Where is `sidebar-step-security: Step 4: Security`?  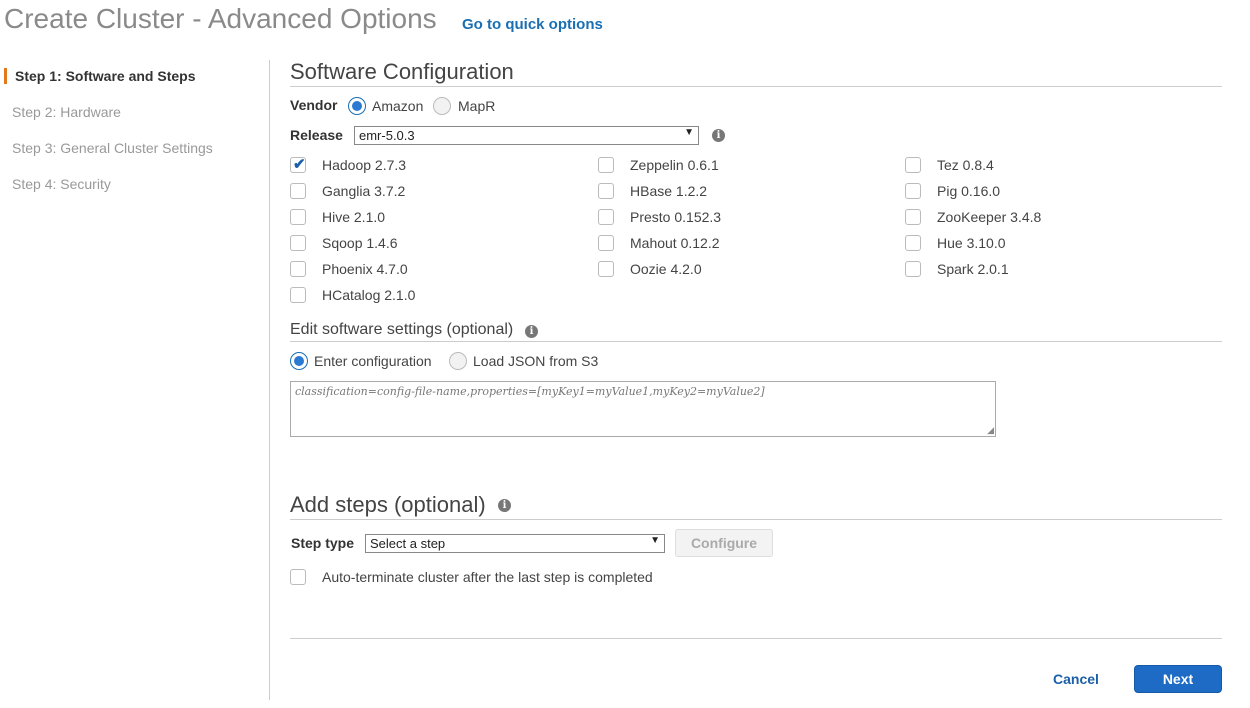 sidebar-step-security: Step 4: Security is located at coordinates (61, 184).